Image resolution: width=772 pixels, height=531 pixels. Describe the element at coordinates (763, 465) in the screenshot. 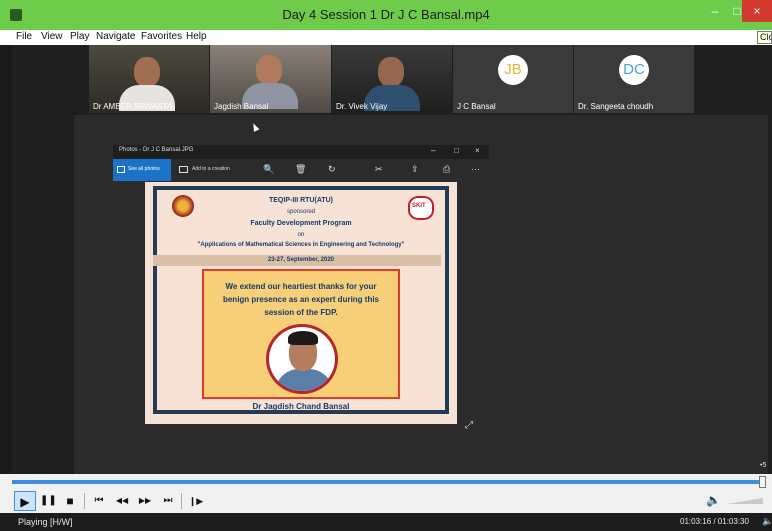

I see `playback-speed: •5` at that location.